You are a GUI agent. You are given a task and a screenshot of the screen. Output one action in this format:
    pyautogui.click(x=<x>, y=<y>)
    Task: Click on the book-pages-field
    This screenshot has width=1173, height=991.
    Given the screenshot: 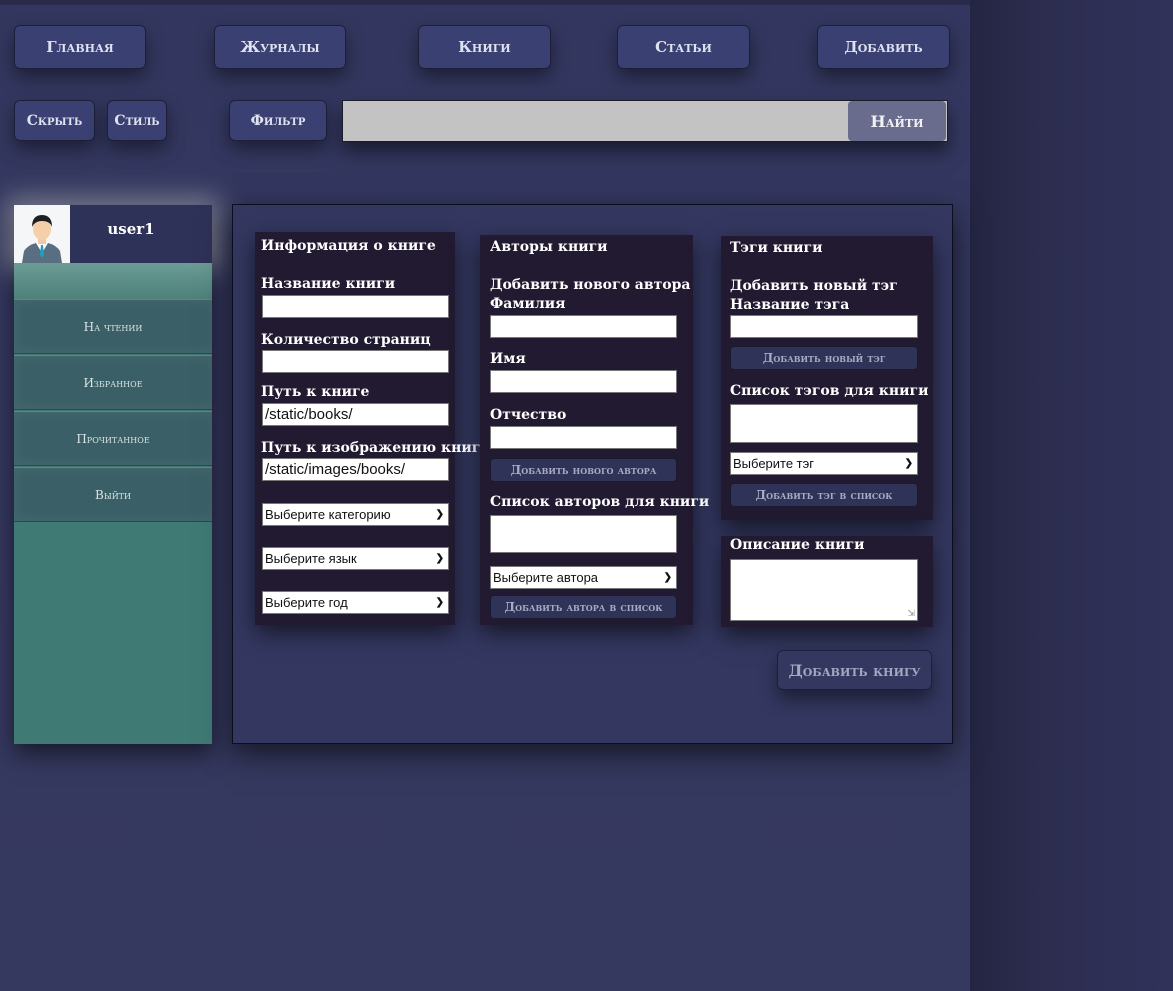 What is the action you would take?
    pyautogui.click(x=355, y=361)
    